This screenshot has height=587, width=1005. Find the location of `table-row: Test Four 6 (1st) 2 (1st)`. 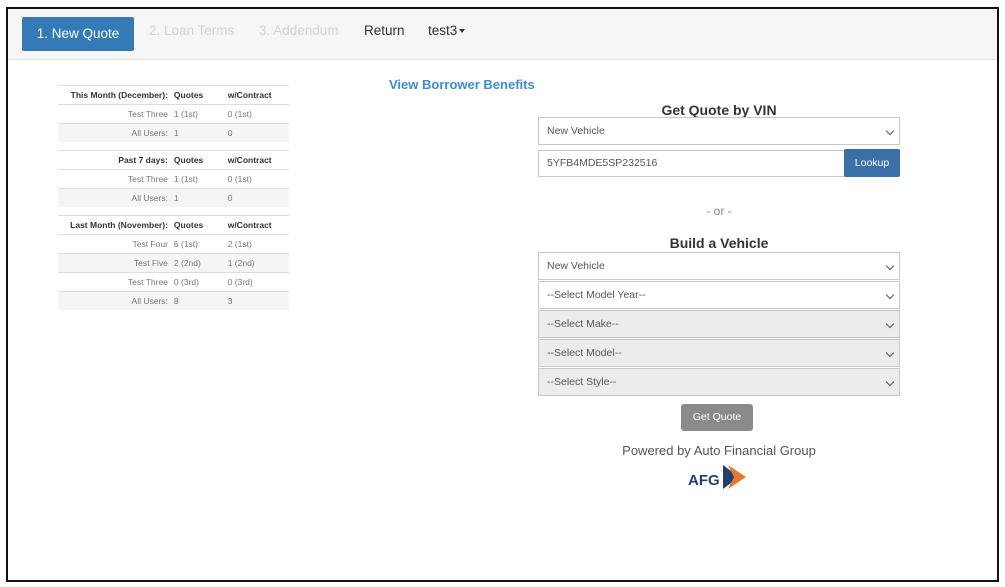

table-row: Test Four 6 (1st) 2 (1st) is located at coordinates (173, 244).